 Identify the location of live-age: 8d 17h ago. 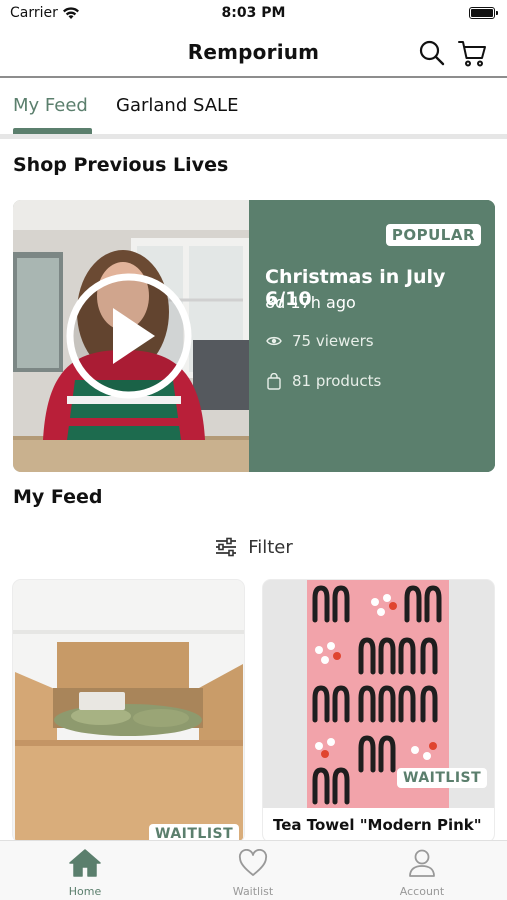
(310, 302).